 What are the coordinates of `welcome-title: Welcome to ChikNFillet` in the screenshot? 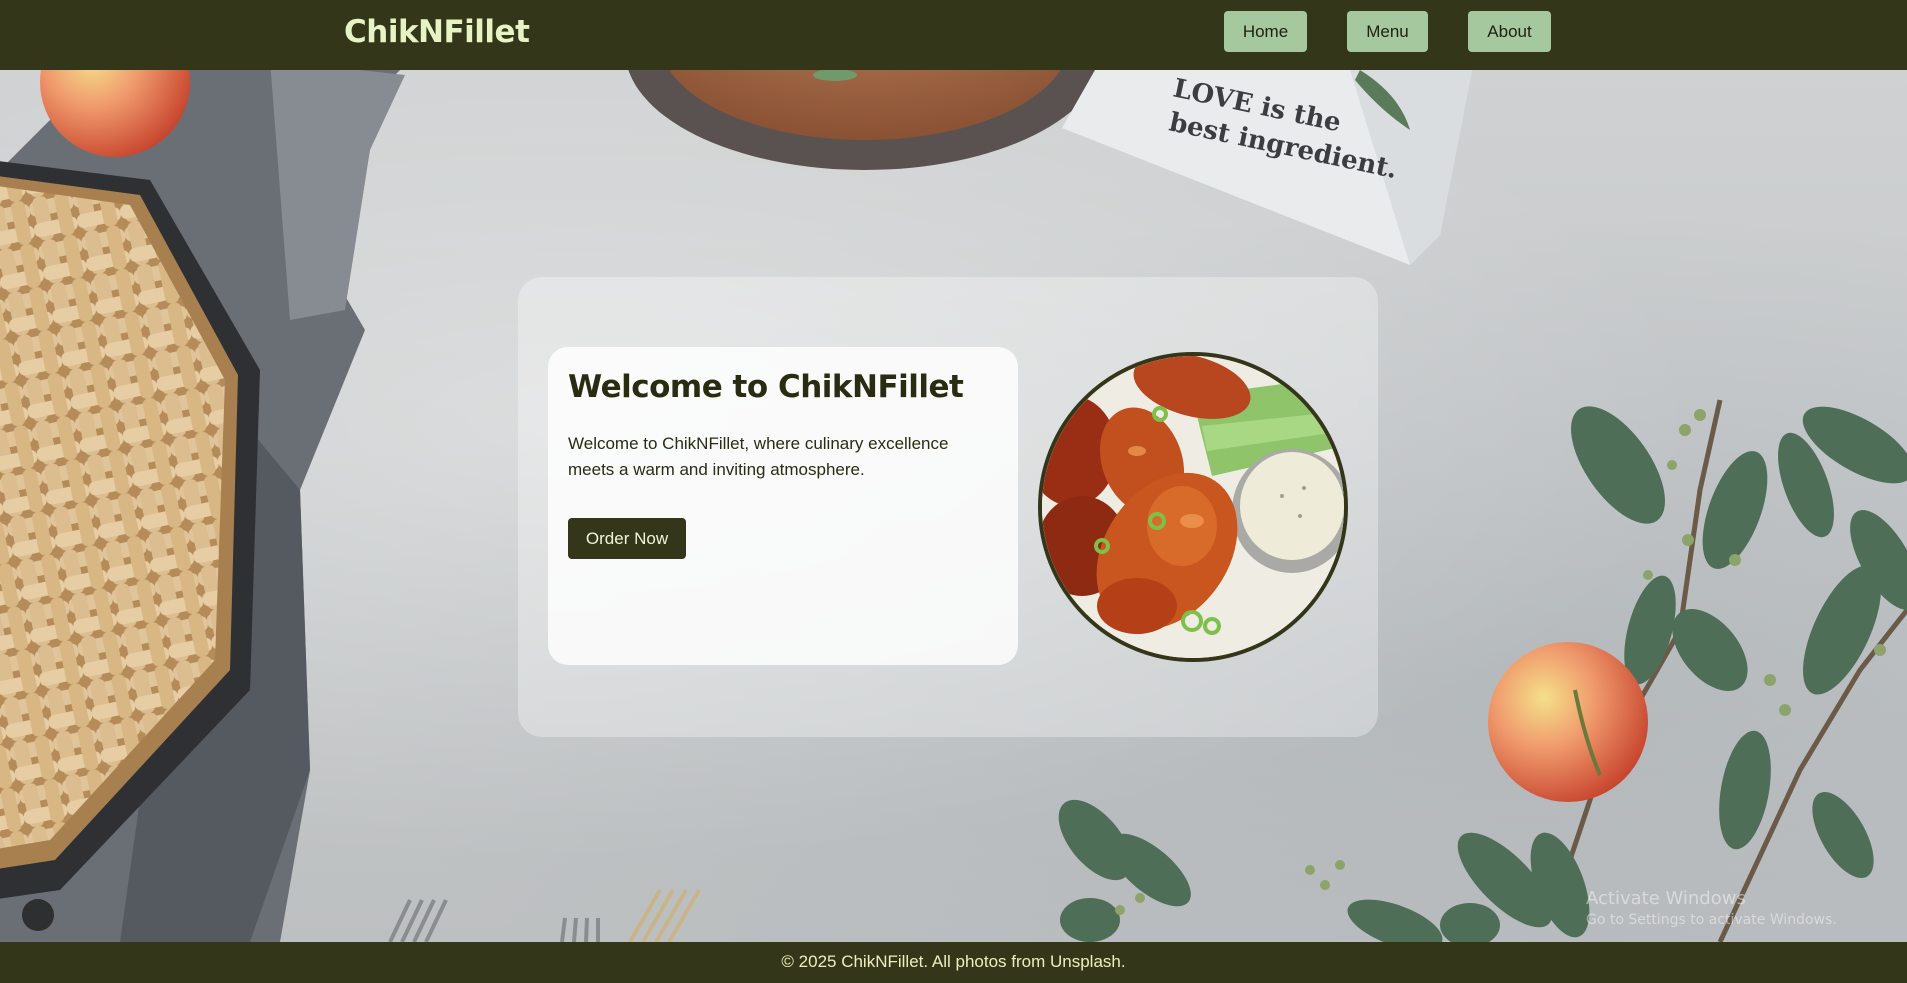 It's located at (766, 387).